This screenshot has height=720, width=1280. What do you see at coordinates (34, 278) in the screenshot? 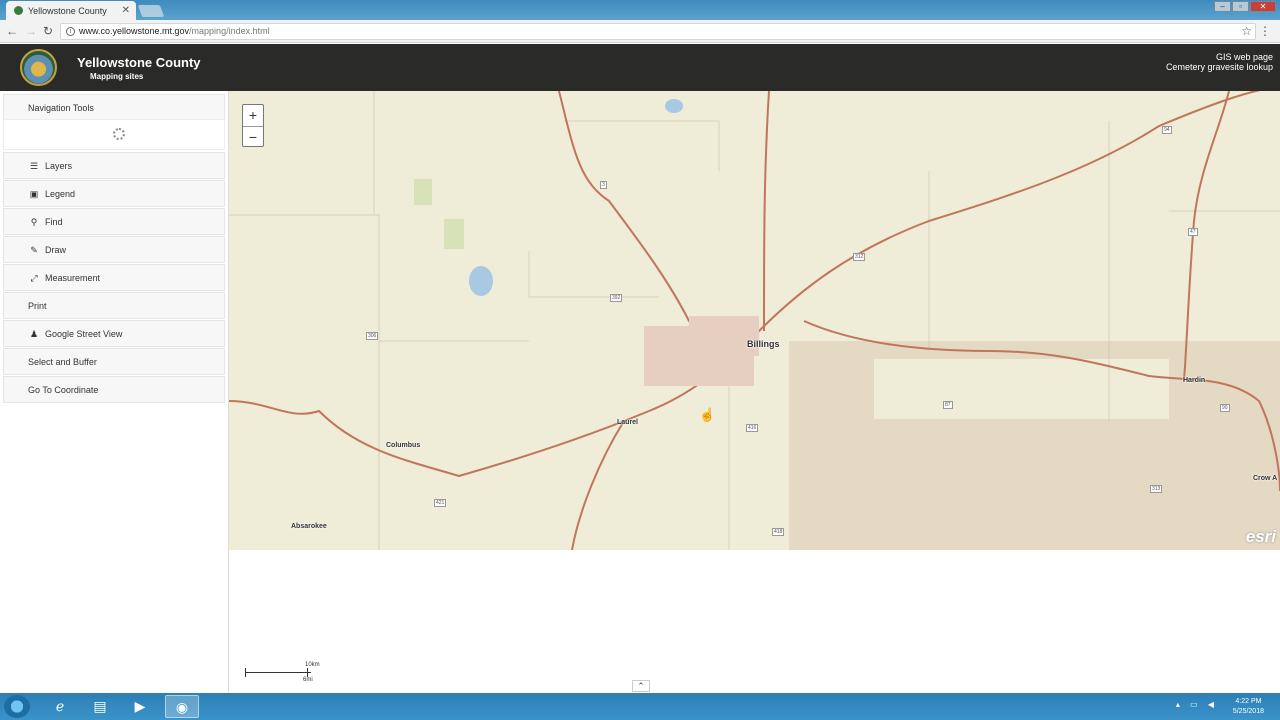
I see `ruler-icon: ⤢` at bounding box center [34, 278].